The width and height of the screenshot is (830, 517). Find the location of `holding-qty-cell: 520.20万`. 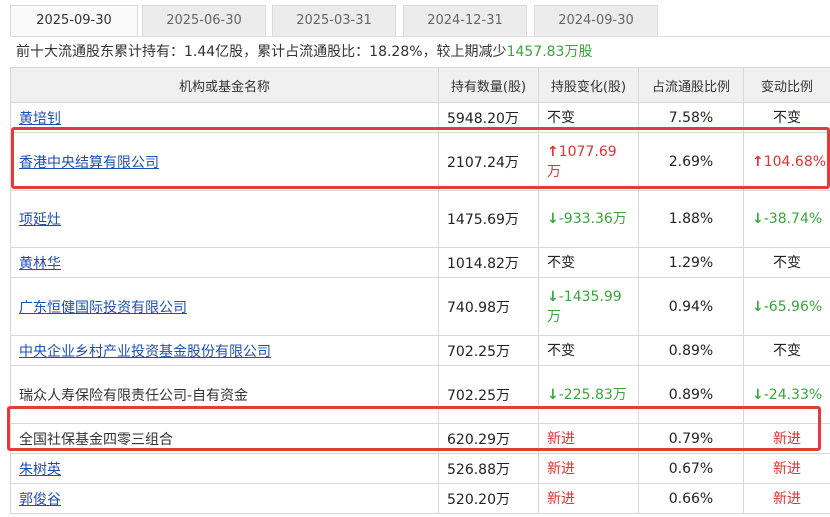

holding-qty-cell: 520.20万 is located at coordinates (488, 498).